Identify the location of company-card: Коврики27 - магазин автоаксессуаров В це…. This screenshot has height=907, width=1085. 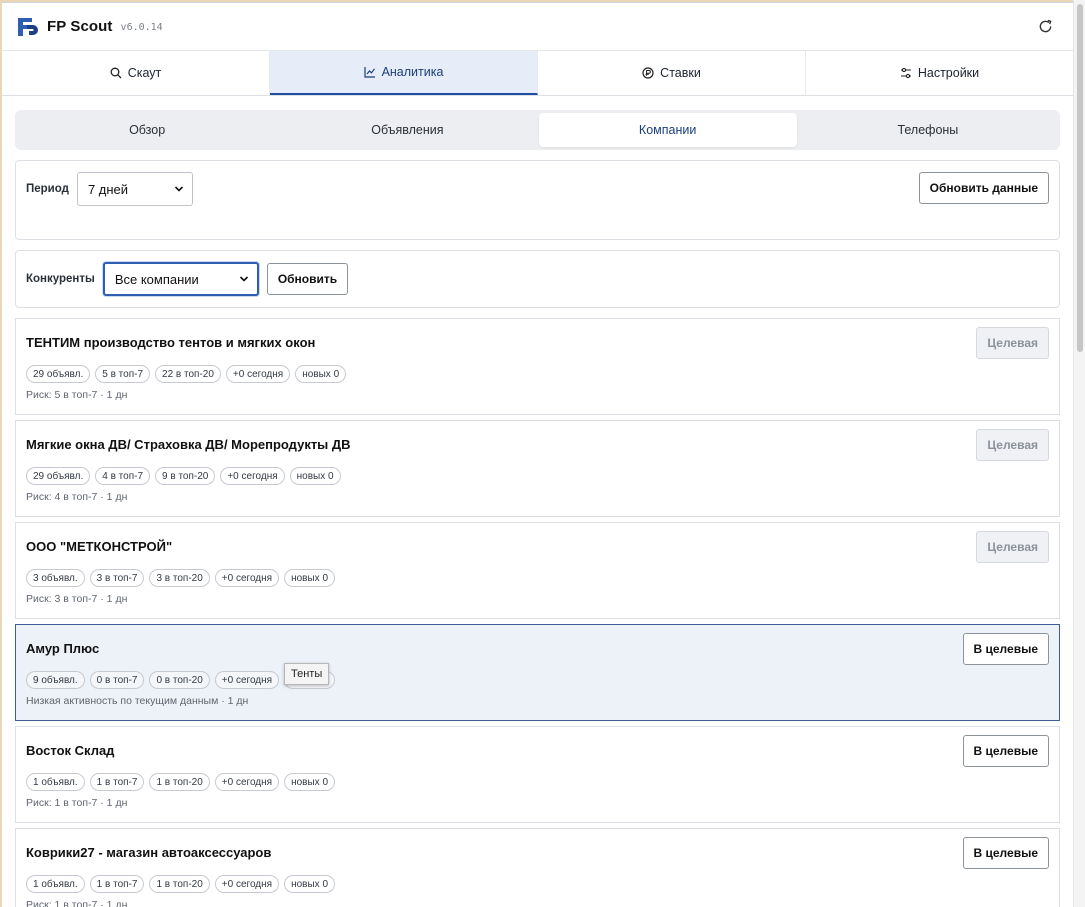
(537, 867).